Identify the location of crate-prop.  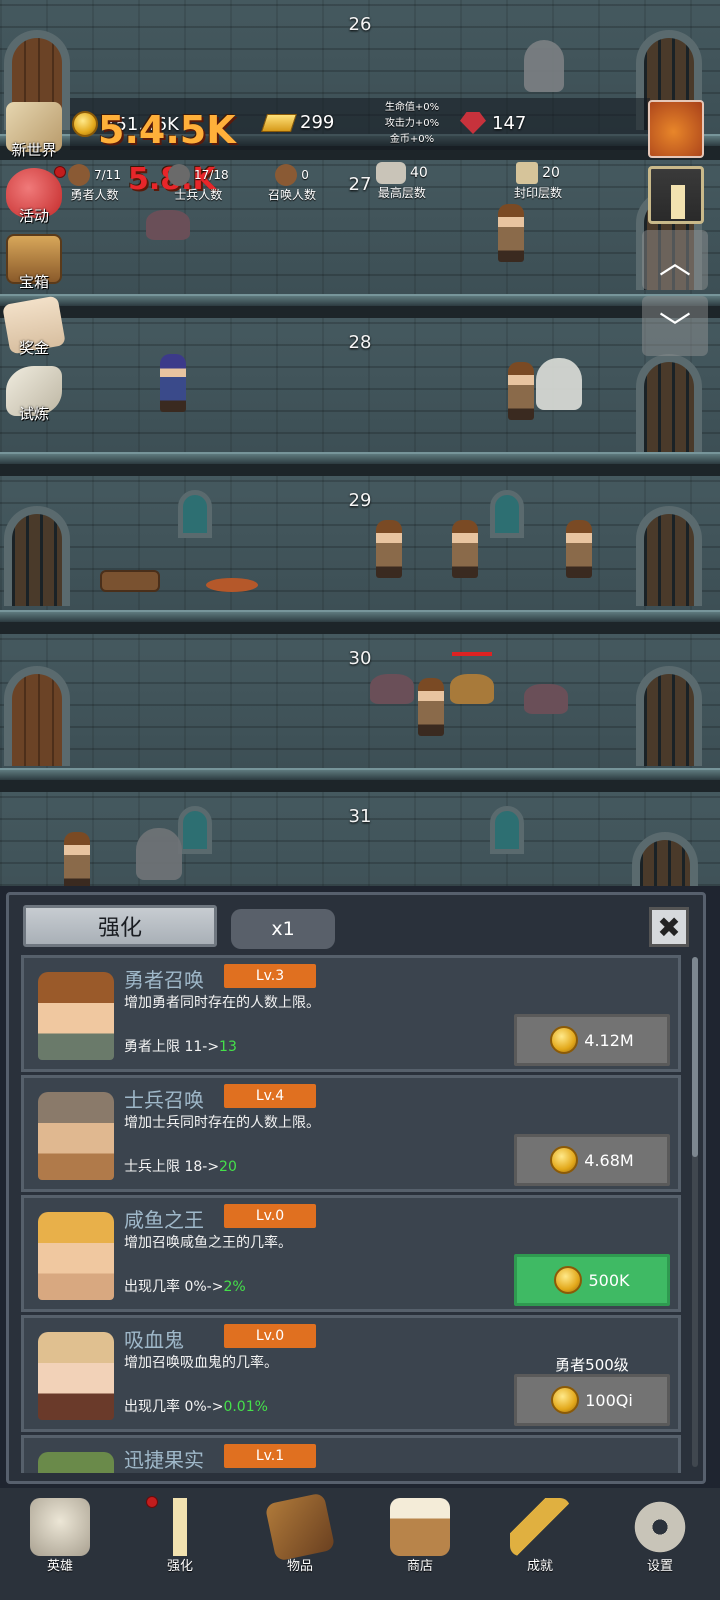
(130, 581).